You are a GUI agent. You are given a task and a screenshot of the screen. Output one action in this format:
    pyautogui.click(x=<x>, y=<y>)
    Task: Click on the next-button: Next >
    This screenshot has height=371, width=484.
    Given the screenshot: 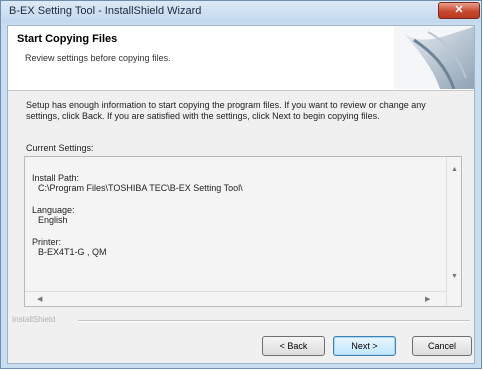 What is the action you would take?
    pyautogui.click(x=364, y=346)
    